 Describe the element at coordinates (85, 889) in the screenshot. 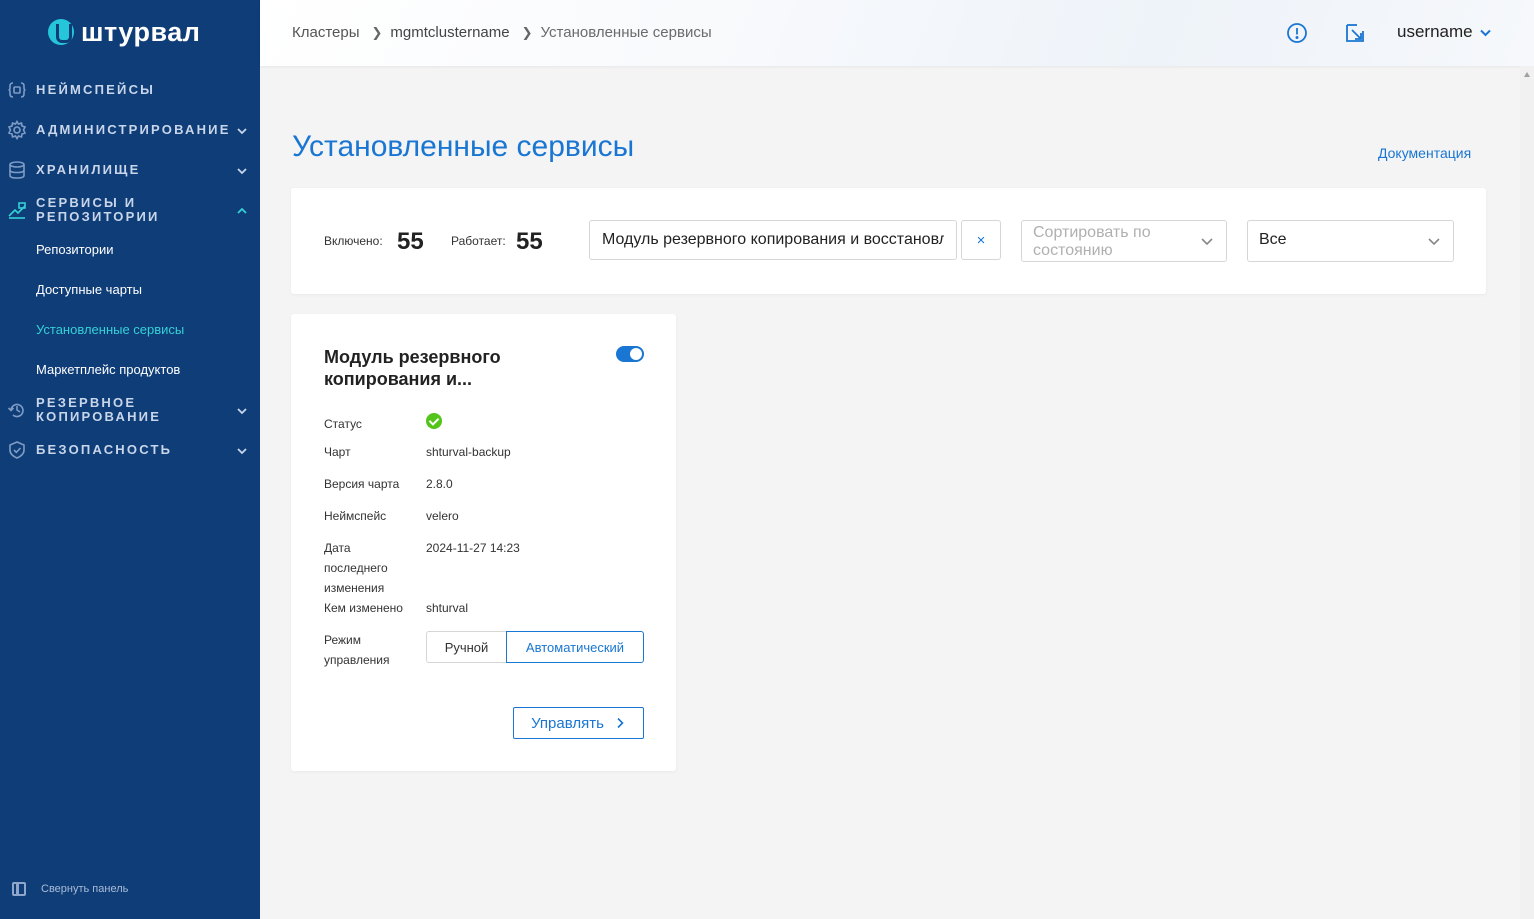

I see `collapse-panel-label: Свернуть панель` at that location.